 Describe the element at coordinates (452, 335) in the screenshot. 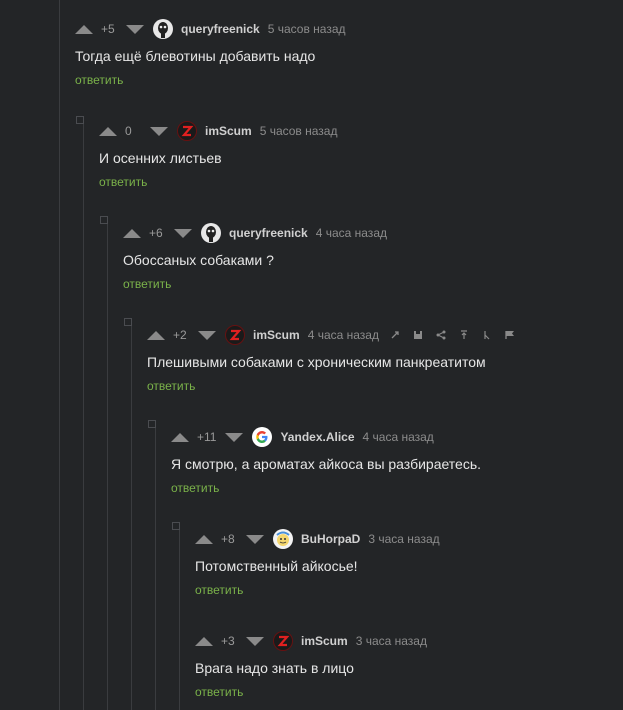

I see `comment-toolbar` at that location.